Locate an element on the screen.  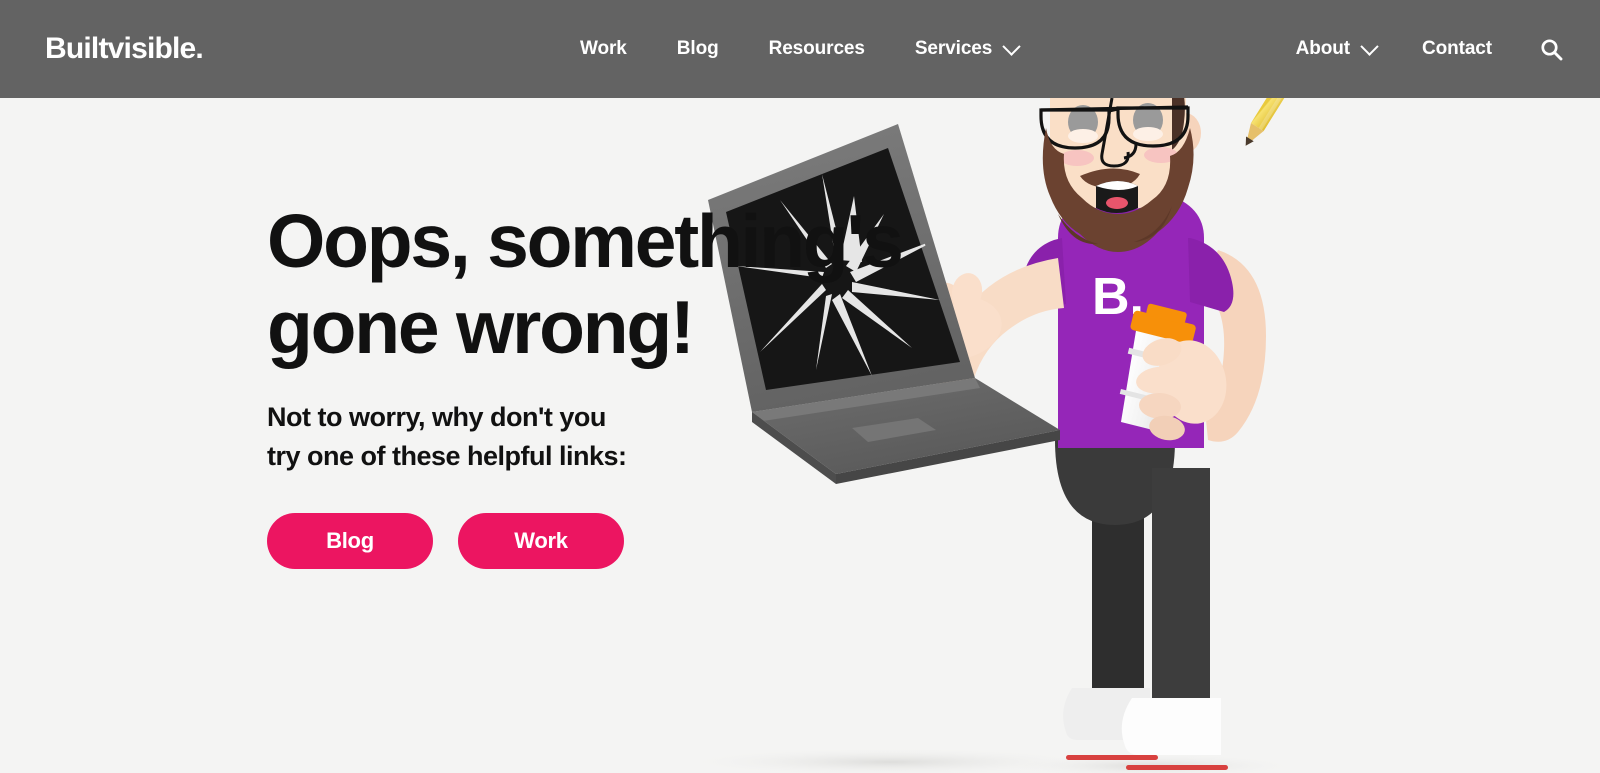
blog-button: Blog is located at coordinates (350, 541).